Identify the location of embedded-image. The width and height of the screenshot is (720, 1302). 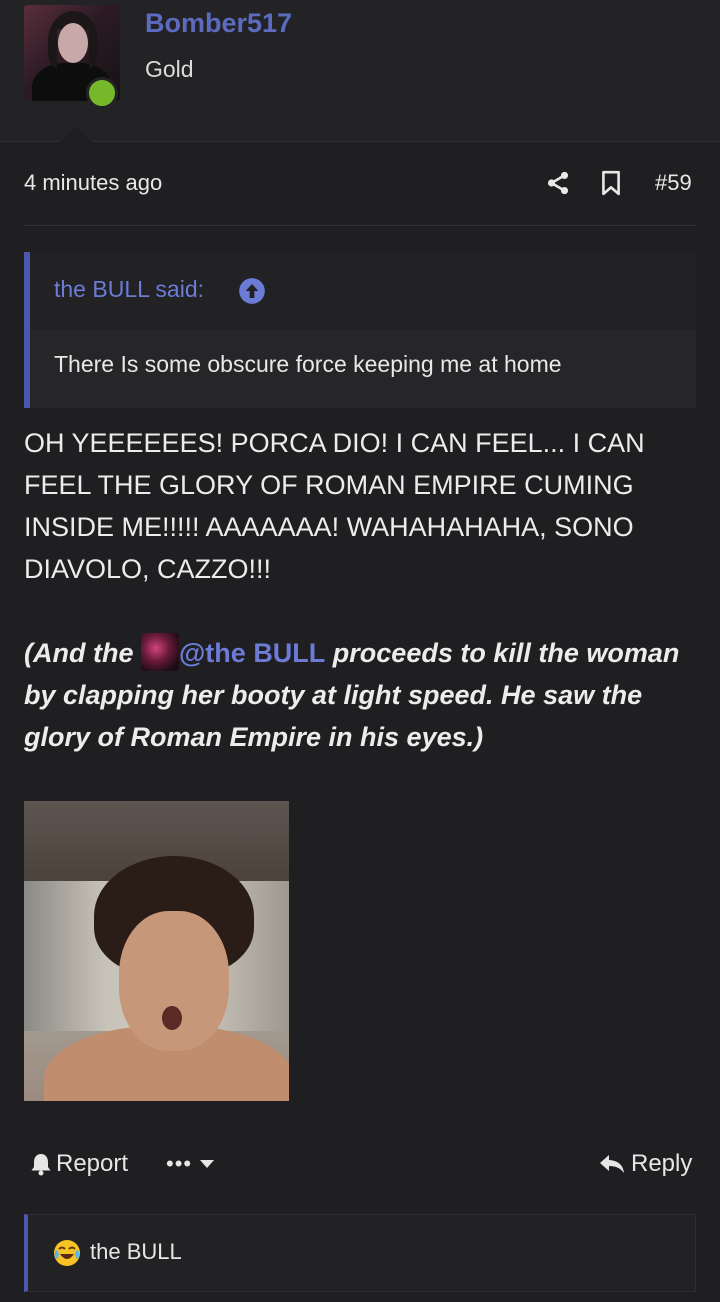
(156, 951).